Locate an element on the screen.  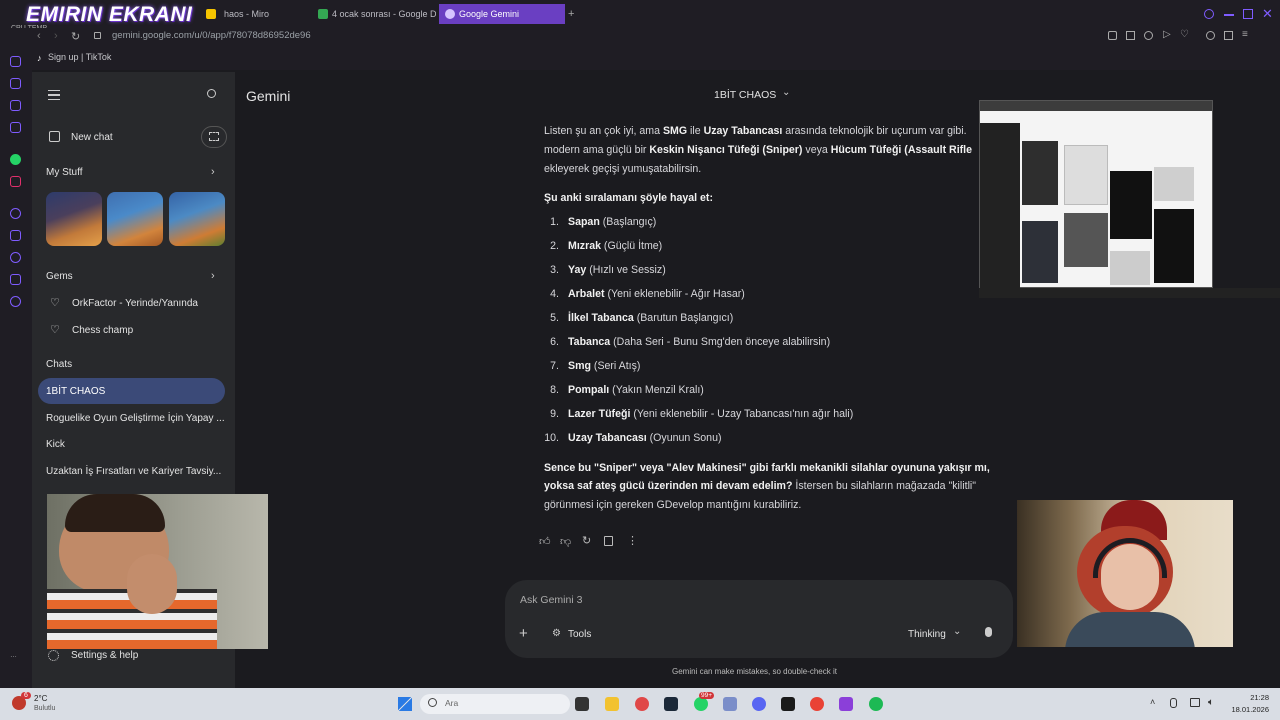
gems-header: Gems is located at coordinates (59, 276).